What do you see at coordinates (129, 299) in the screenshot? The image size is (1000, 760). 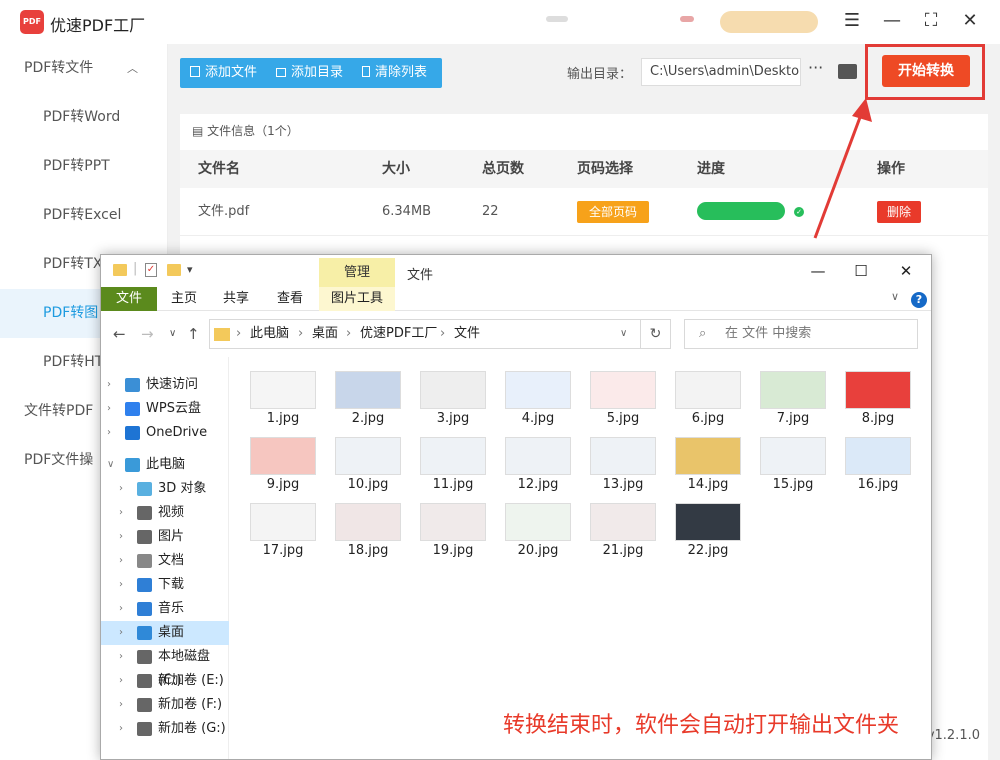 I see `tab-file: 文件` at bounding box center [129, 299].